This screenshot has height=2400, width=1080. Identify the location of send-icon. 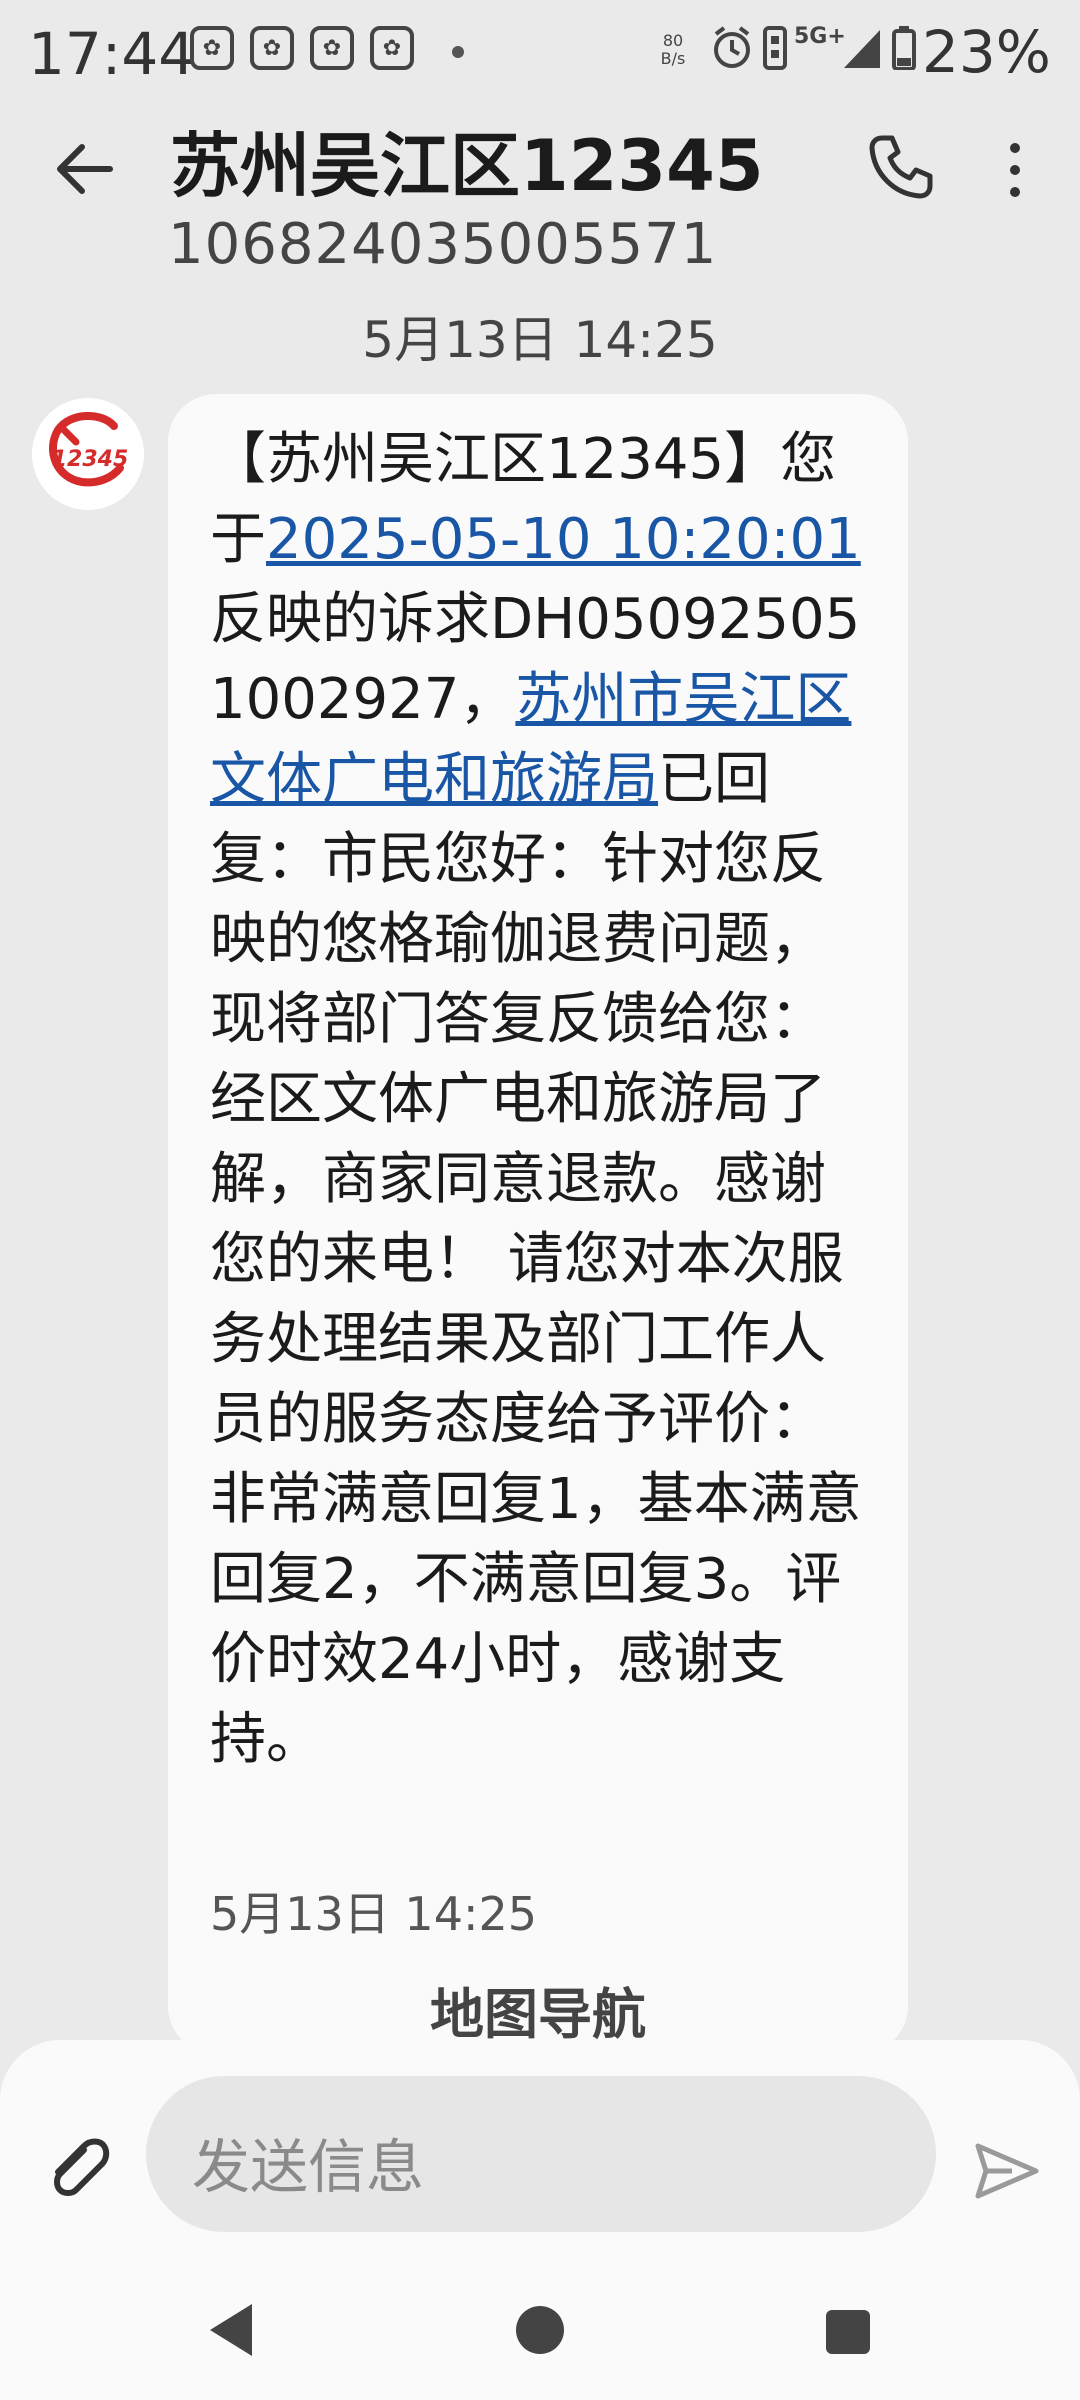
(1007, 2171).